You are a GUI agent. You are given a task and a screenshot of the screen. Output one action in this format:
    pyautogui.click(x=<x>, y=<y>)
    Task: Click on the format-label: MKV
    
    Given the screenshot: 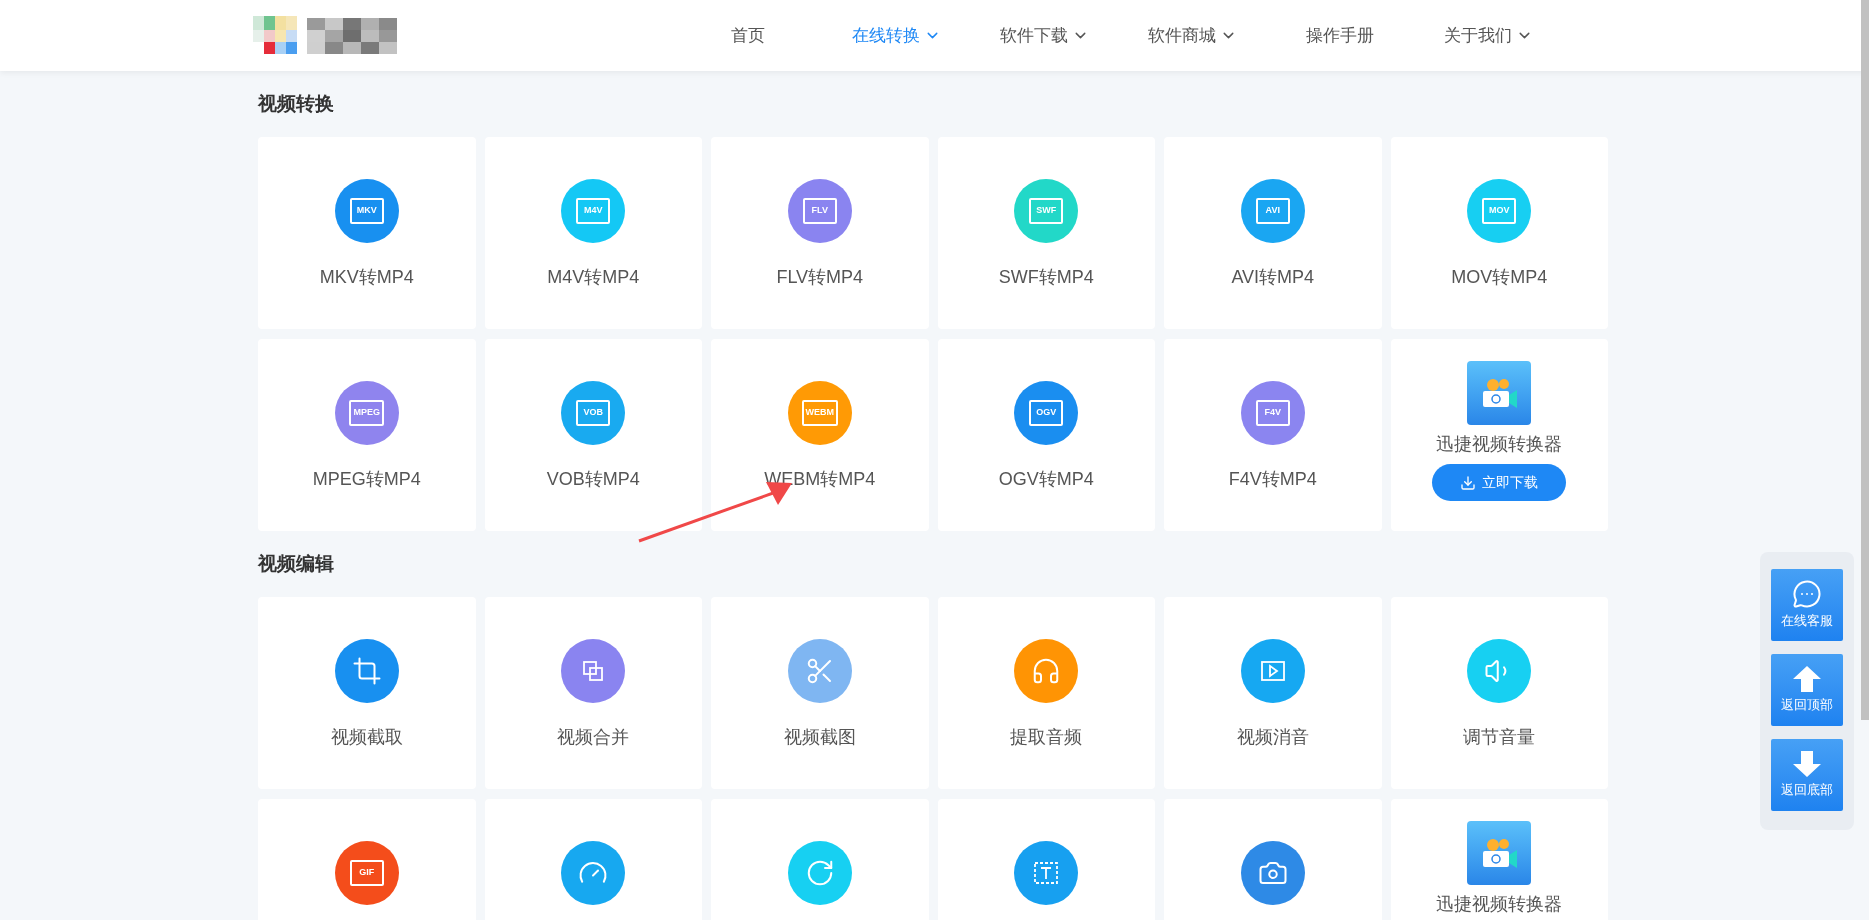 What is the action you would take?
    pyautogui.click(x=366, y=211)
    